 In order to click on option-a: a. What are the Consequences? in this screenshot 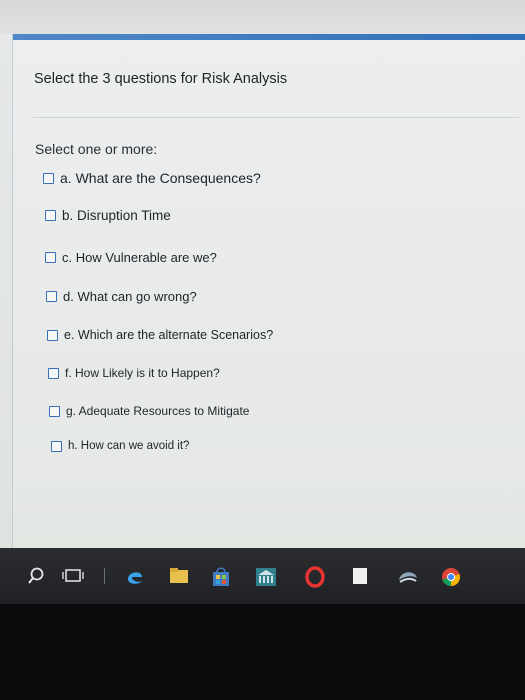, I will do `click(152, 178)`.